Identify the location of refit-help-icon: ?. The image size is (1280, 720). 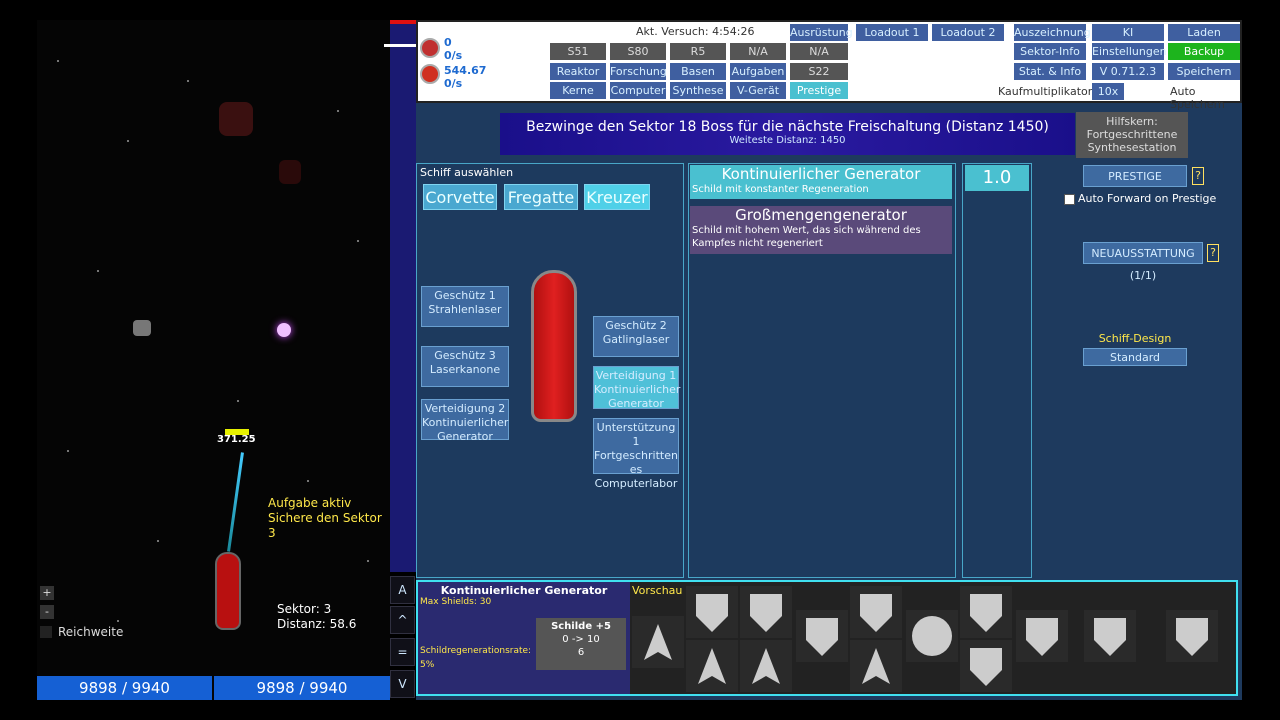
(1213, 253).